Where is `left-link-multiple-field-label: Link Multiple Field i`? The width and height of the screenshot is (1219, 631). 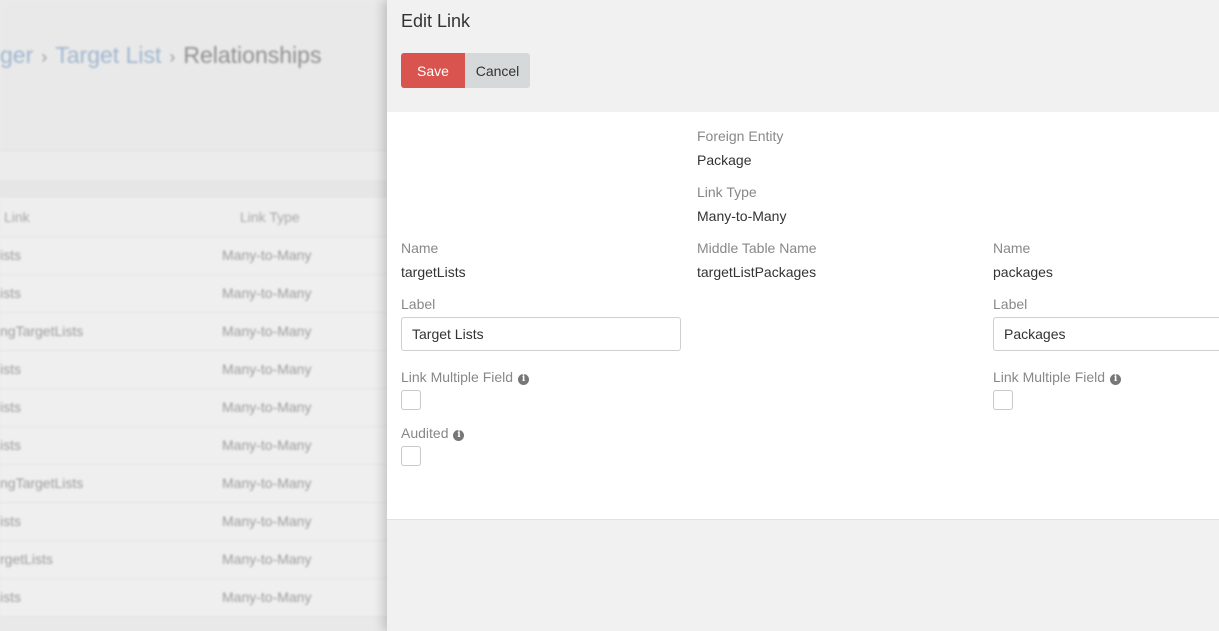 left-link-multiple-field-label: Link Multiple Field i is located at coordinates (465, 377).